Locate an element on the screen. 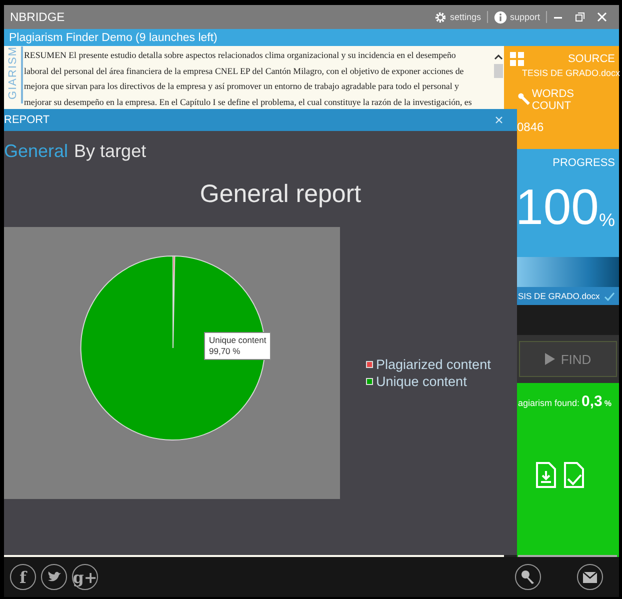 The height and width of the screenshot is (599, 622). legend-label: Unique content is located at coordinates (421, 381).